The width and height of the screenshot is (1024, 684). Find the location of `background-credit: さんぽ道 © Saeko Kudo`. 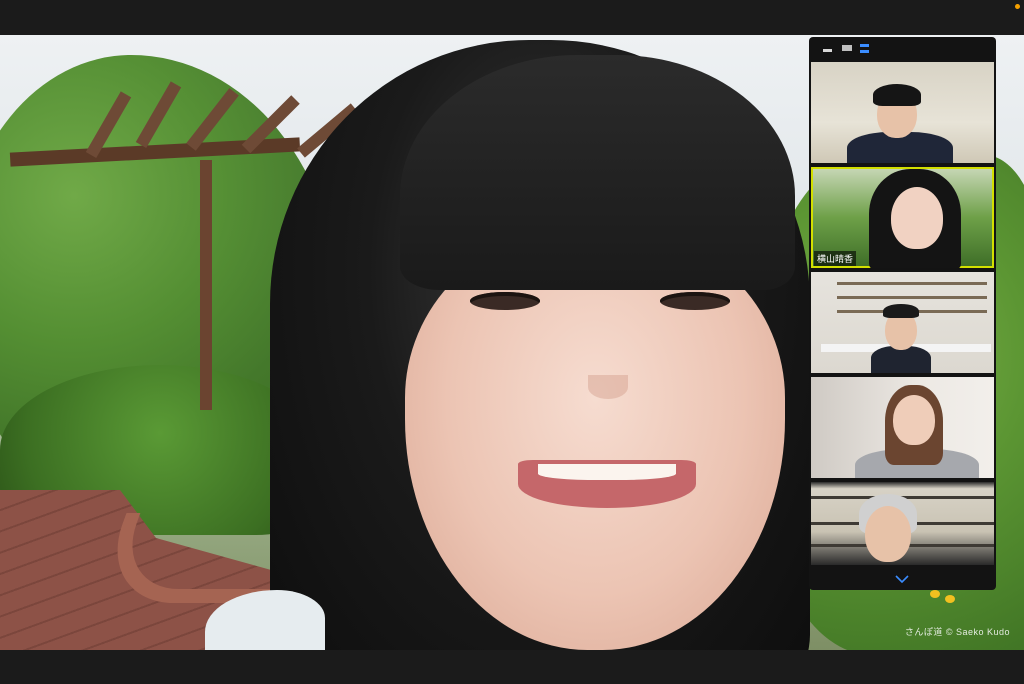

background-credit: さんぽ道 © Saeko Kudo is located at coordinates (957, 632).